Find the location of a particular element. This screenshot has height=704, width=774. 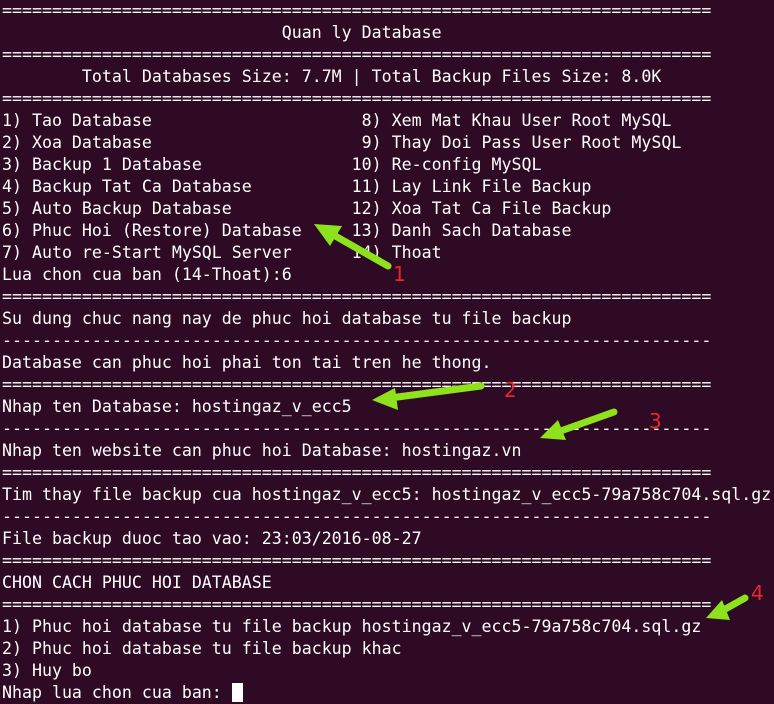

terminal-line: Nhap ten Database: hostingaz_v_ecc5 is located at coordinates (177, 406).